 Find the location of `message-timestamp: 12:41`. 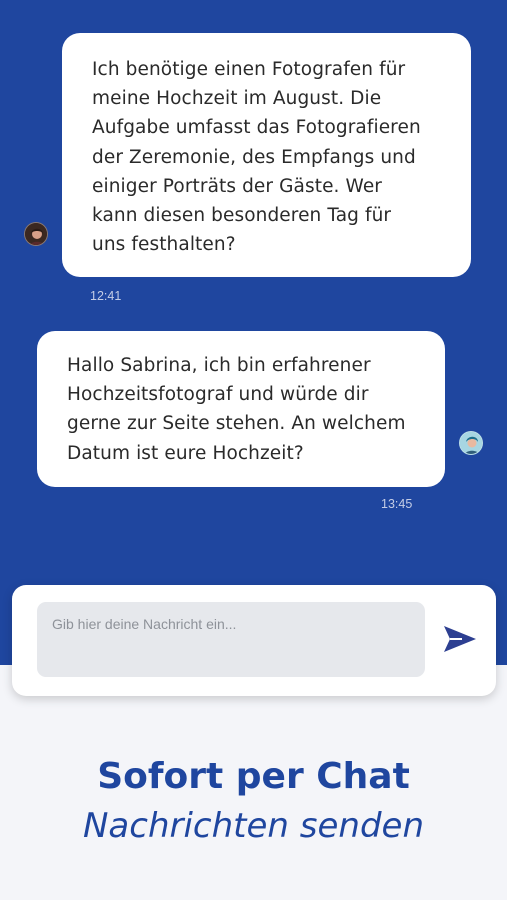

message-timestamp: 12:41 is located at coordinates (106, 296).